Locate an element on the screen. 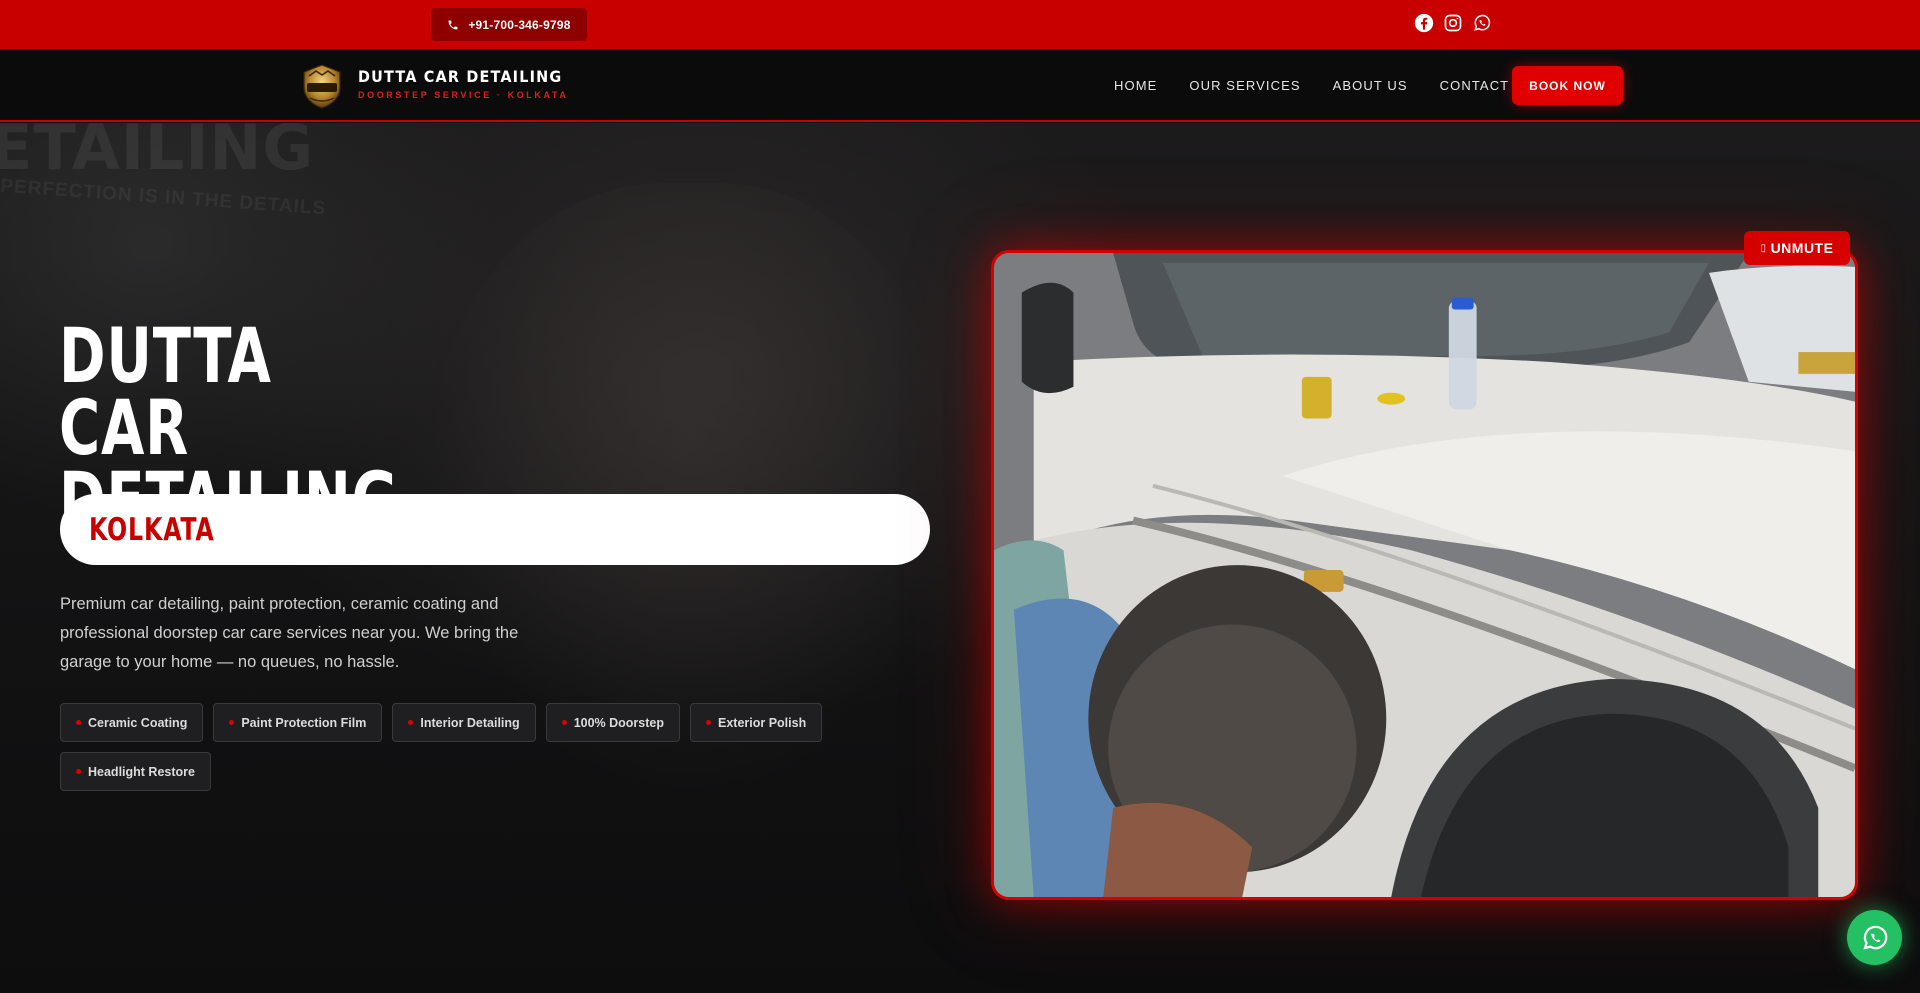  brand-title: DUTTA CAR DETAILING is located at coordinates (460, 76).